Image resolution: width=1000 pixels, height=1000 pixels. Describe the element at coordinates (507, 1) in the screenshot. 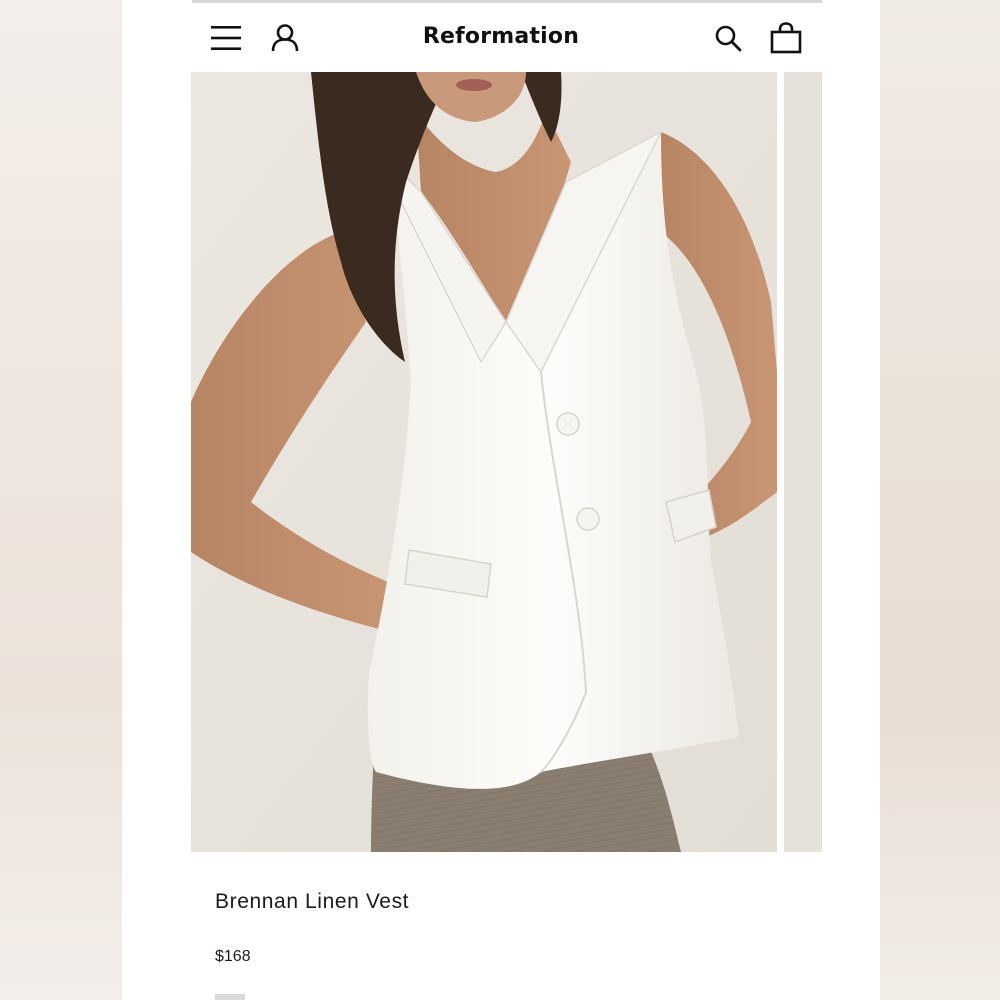

I see `top-divider` at that location.